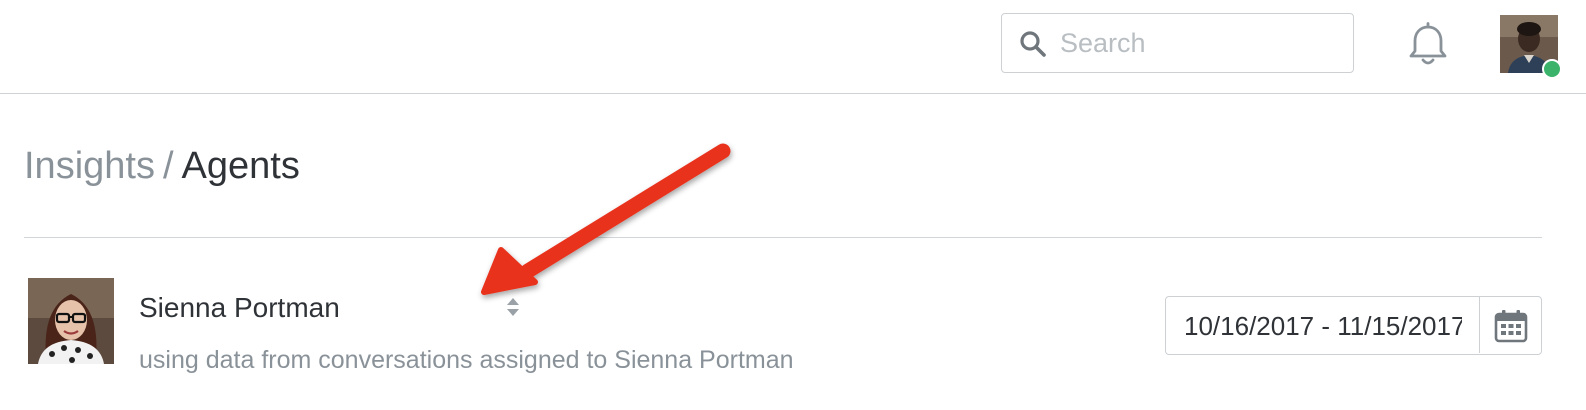 Image resolution: width=1586 pixels, height=410 pixels. I want to click on user-avatar, so click(1531, 47).